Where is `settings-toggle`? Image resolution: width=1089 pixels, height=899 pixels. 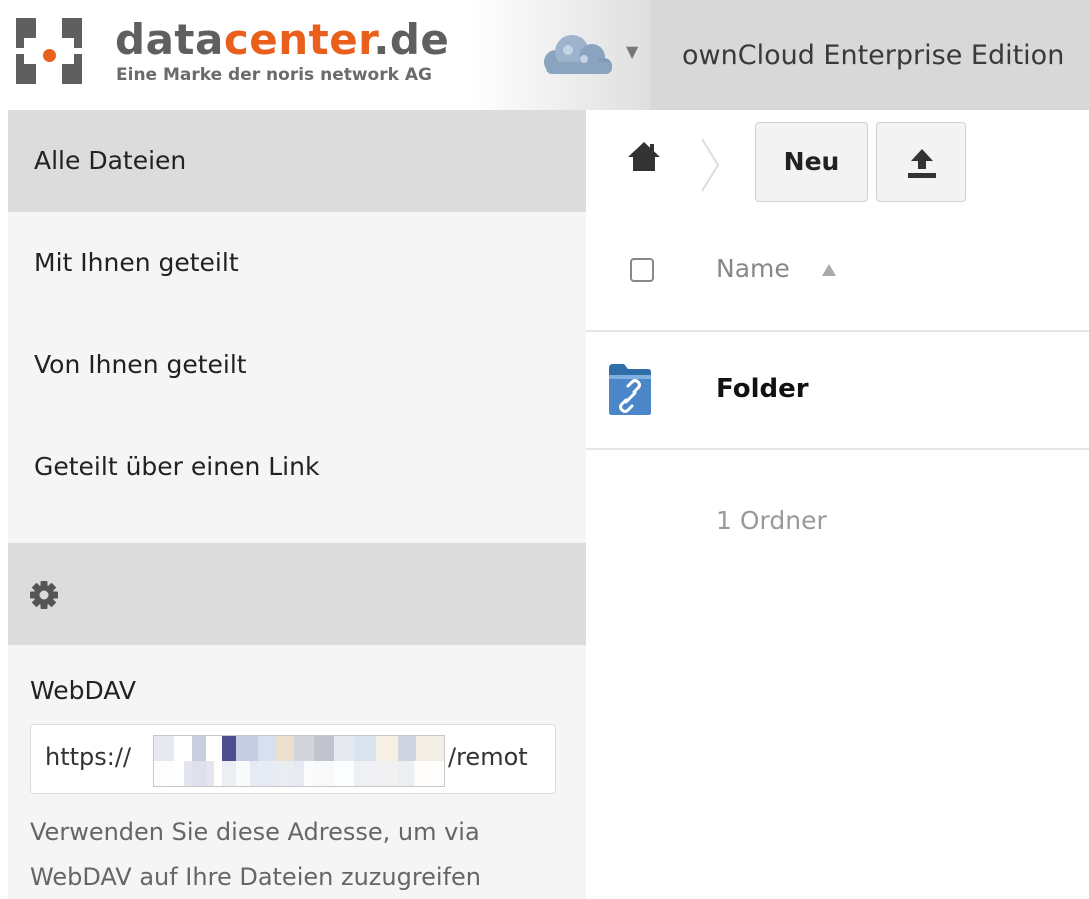 settings-toggle is located at coordinates (297, 594).